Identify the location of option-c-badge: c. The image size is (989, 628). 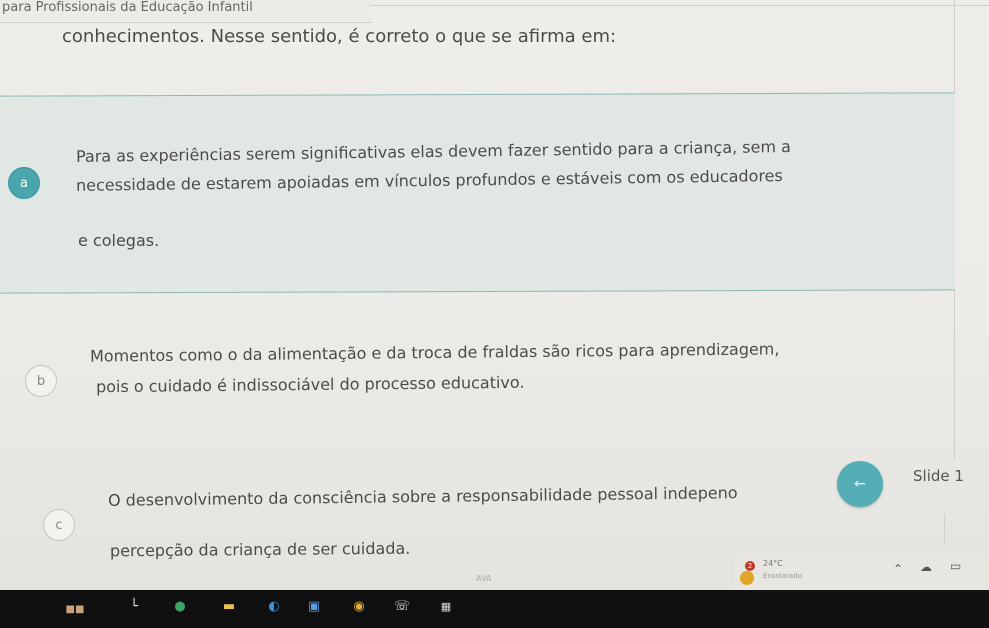
(59, 525).